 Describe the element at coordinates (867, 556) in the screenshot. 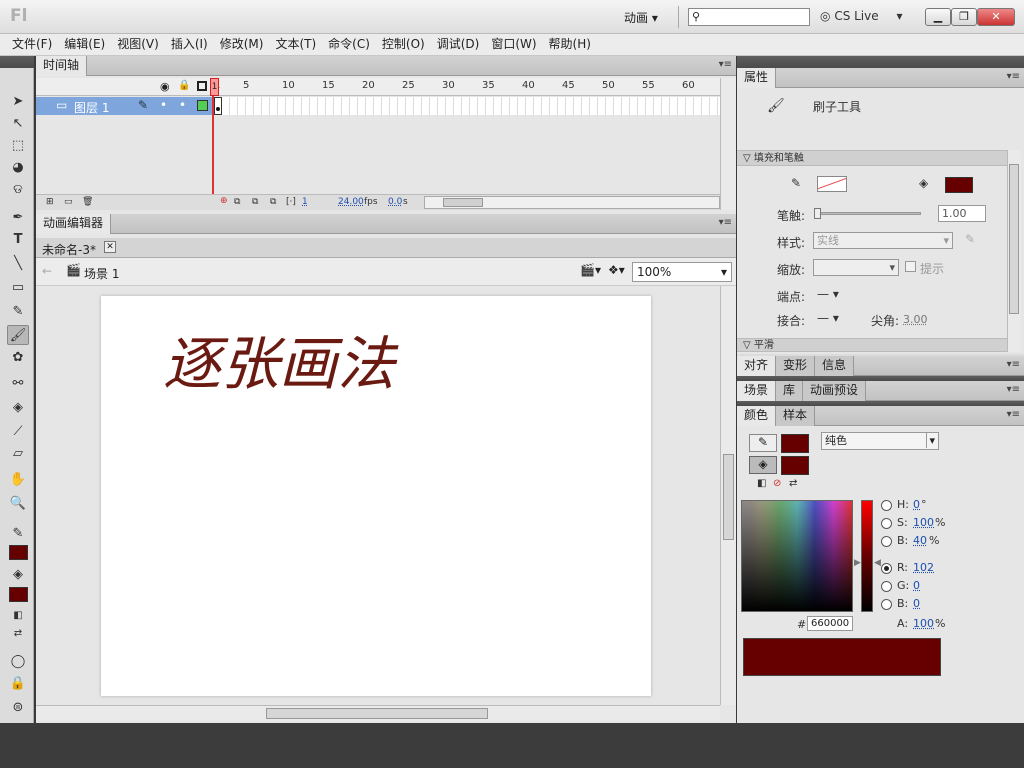

I see `brightness-slider` at that location.